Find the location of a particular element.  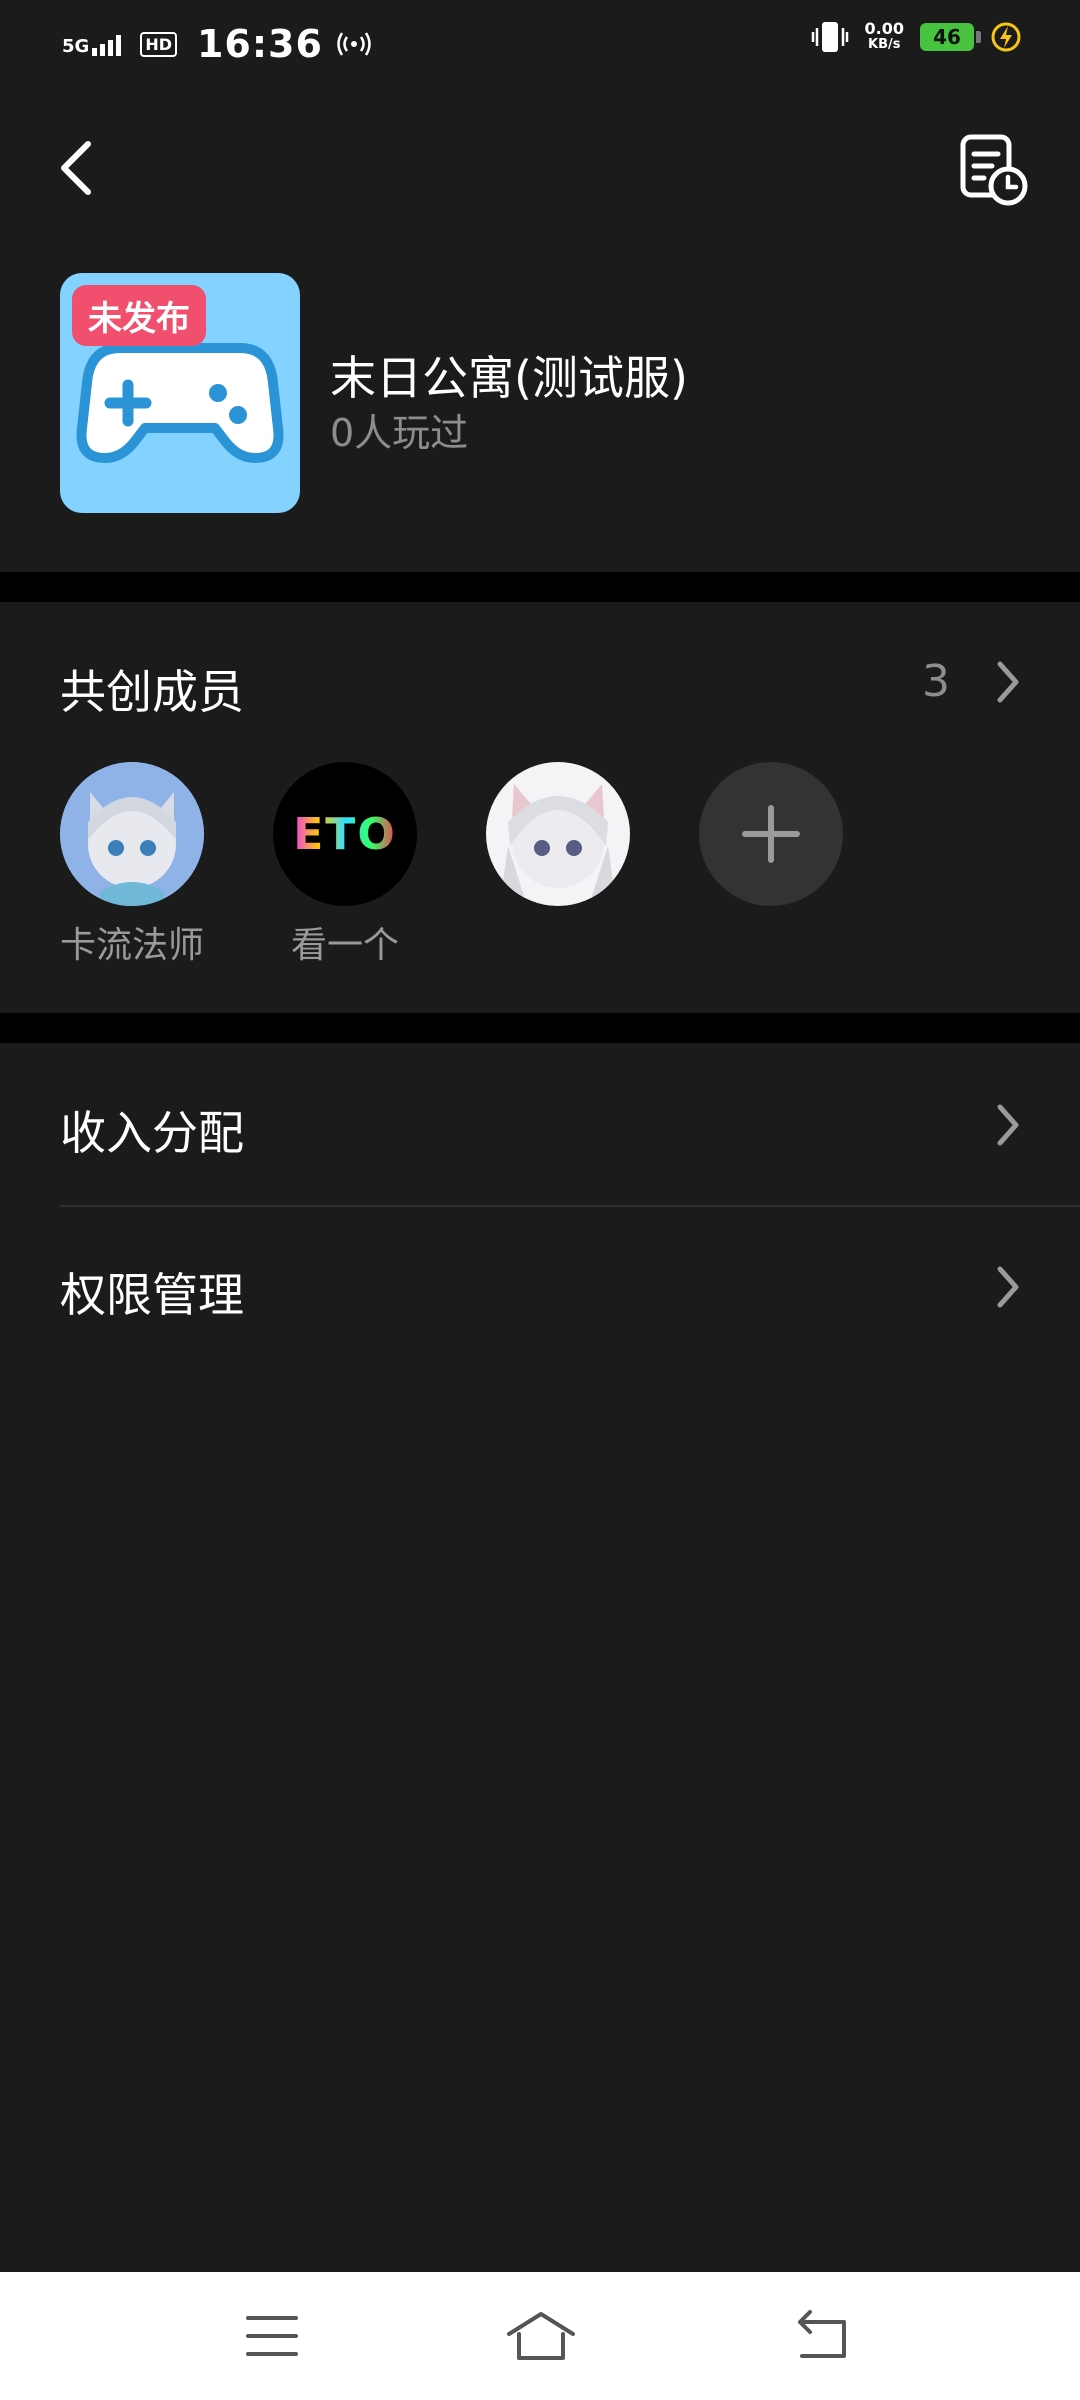

battery-level: 46 is located at coordinates (947, 37).